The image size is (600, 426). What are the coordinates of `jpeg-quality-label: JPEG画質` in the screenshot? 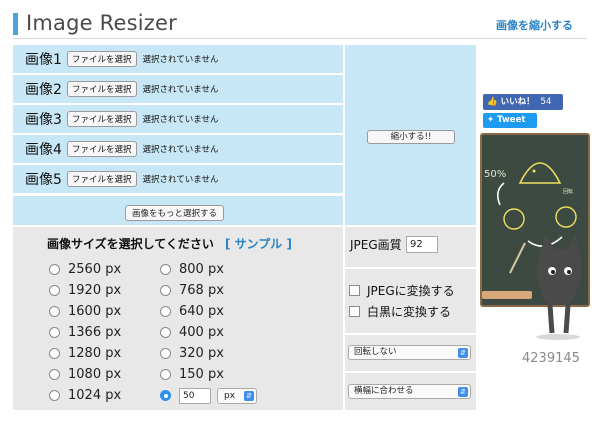 It's located at (376, 245).